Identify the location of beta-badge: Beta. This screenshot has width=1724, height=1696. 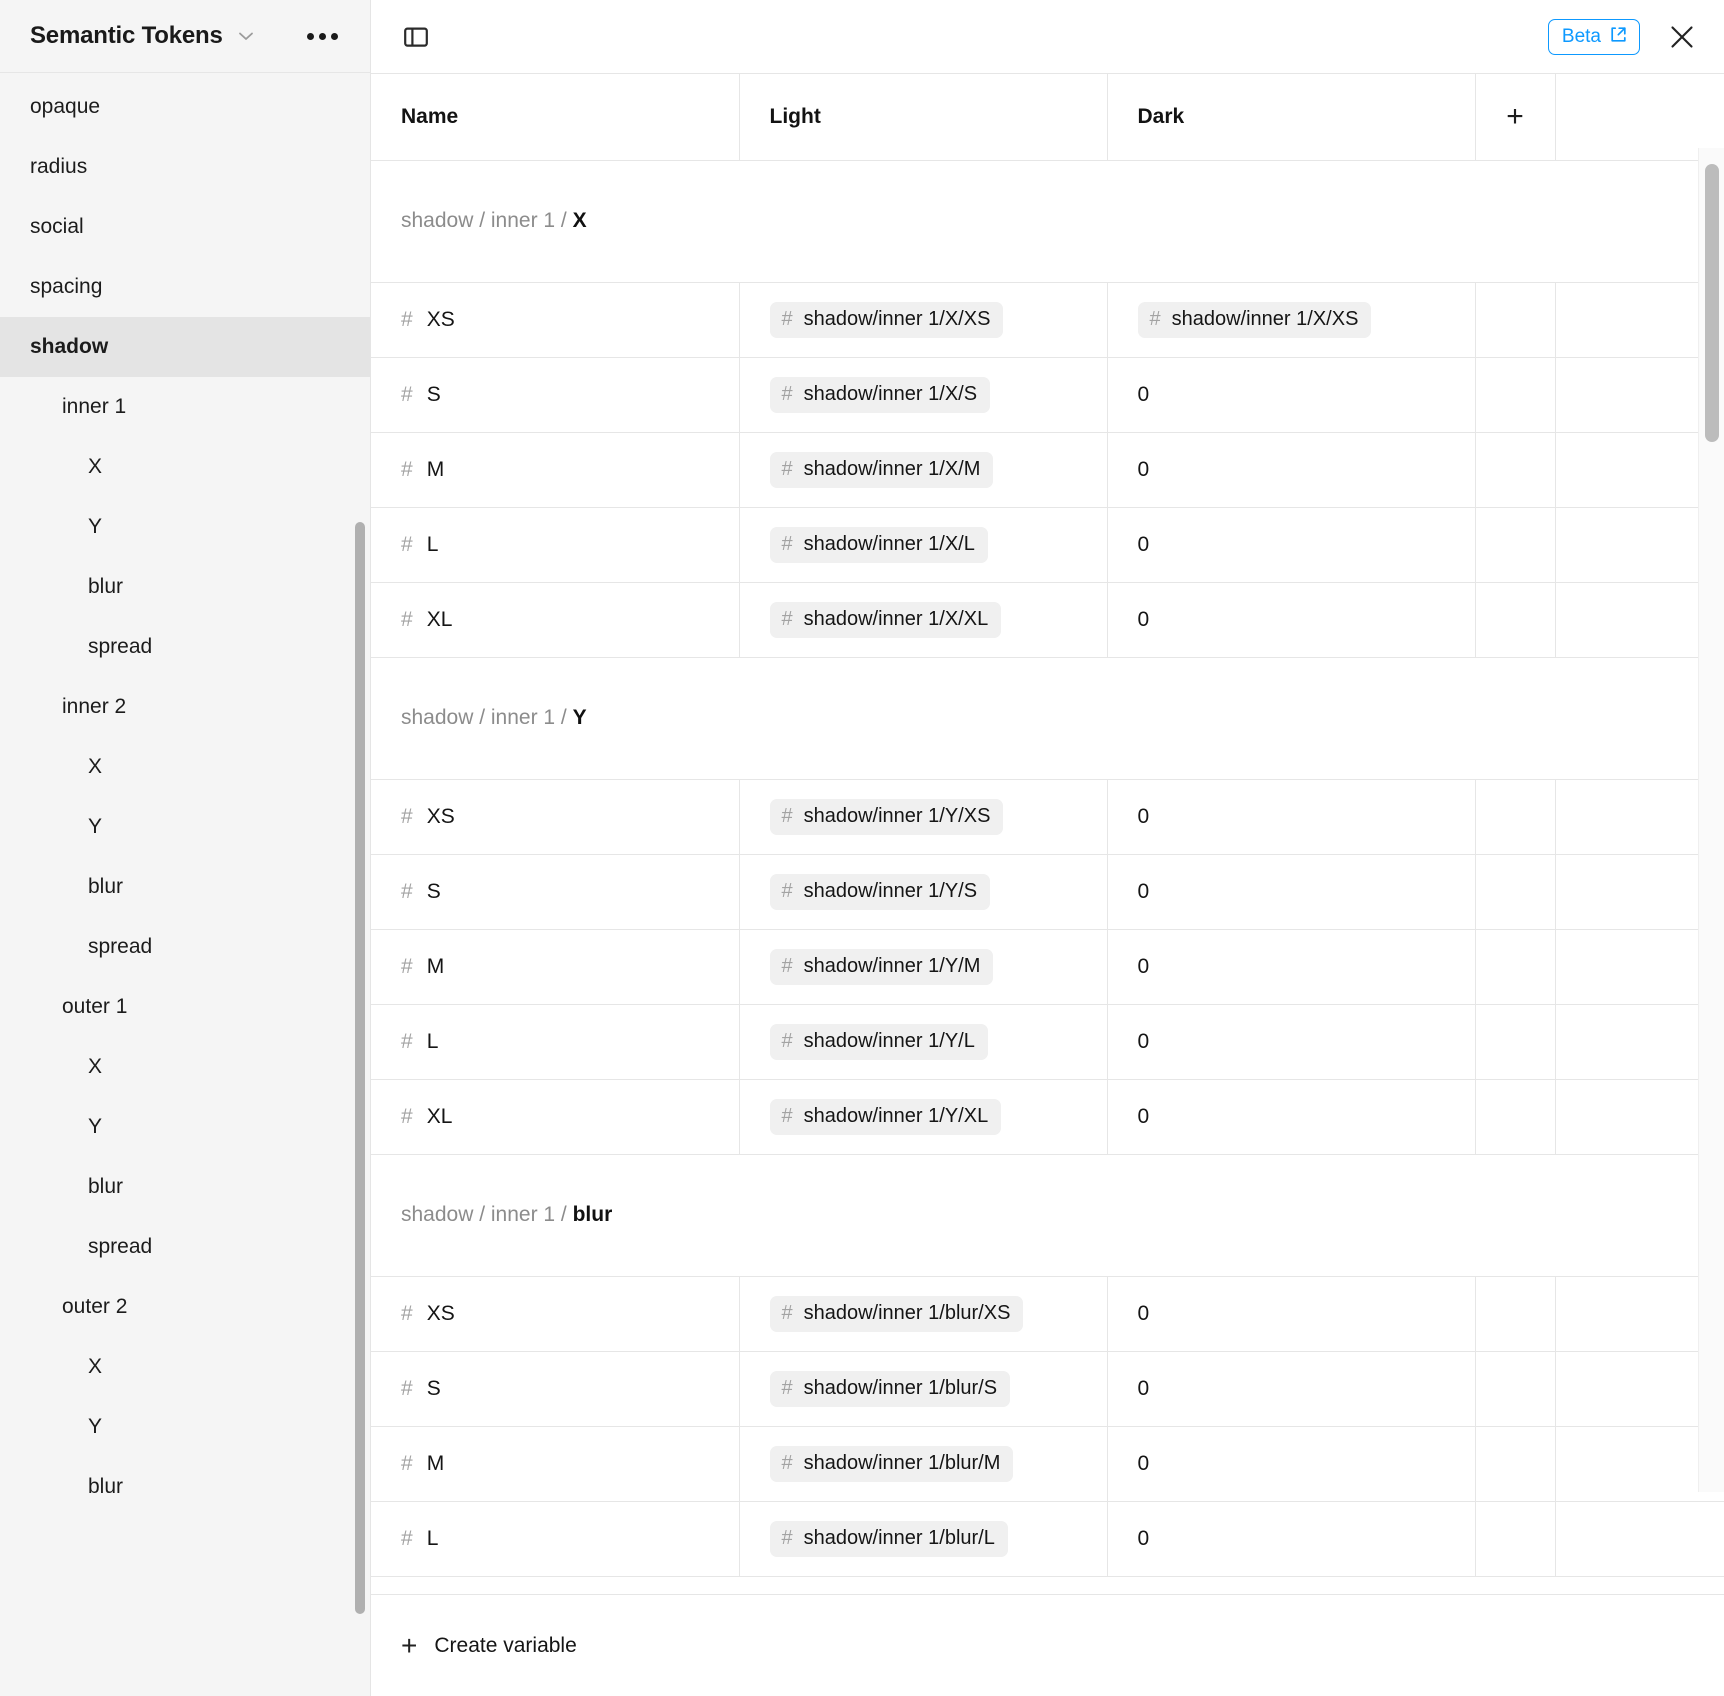
(1593, 36).